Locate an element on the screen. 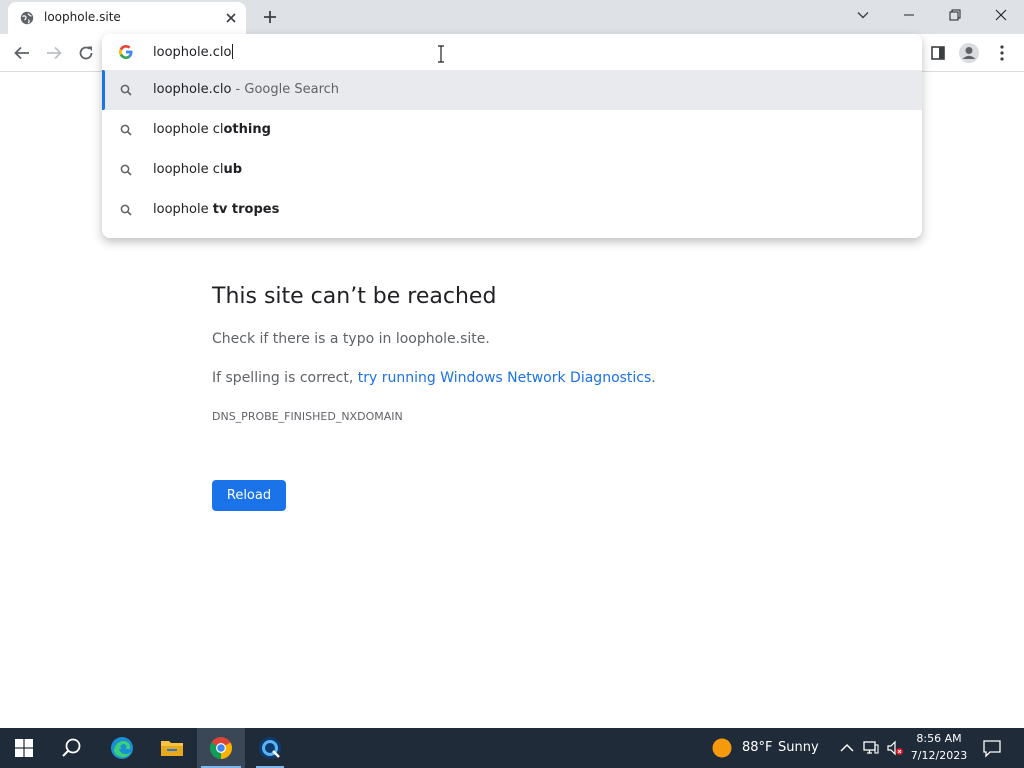 Image resolution: width=1024 pixels, height=768 pixels. app-icon is located at coordinates (270, 748).